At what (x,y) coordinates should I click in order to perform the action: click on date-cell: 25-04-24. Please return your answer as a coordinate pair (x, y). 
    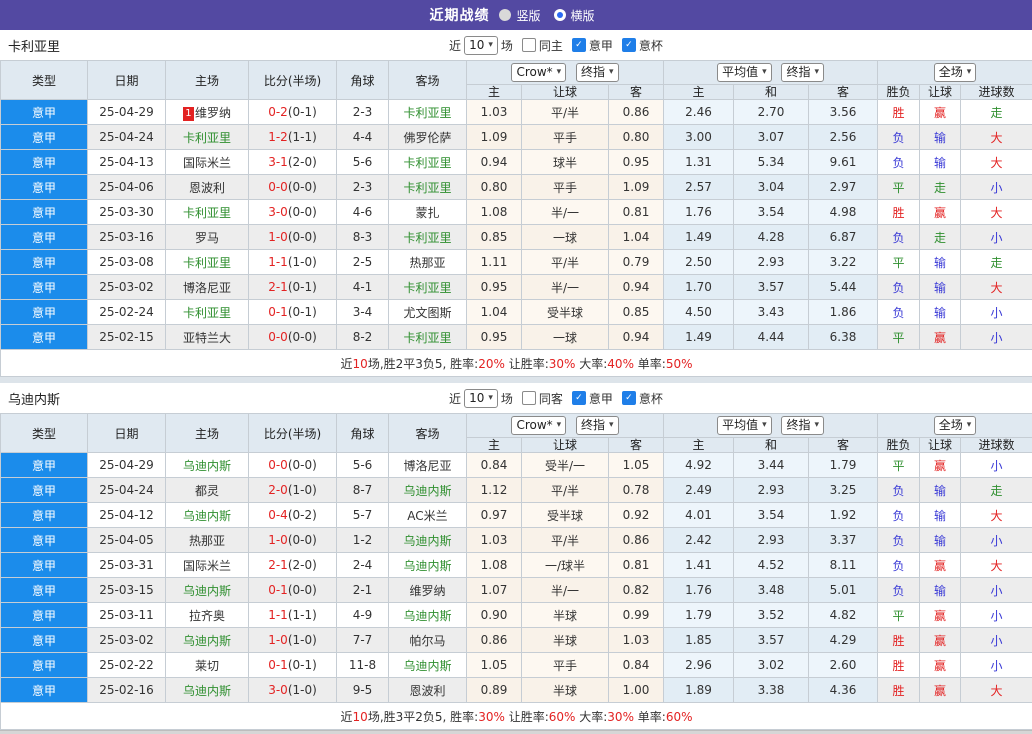
    Looking at the image, I should click on (126, 490).